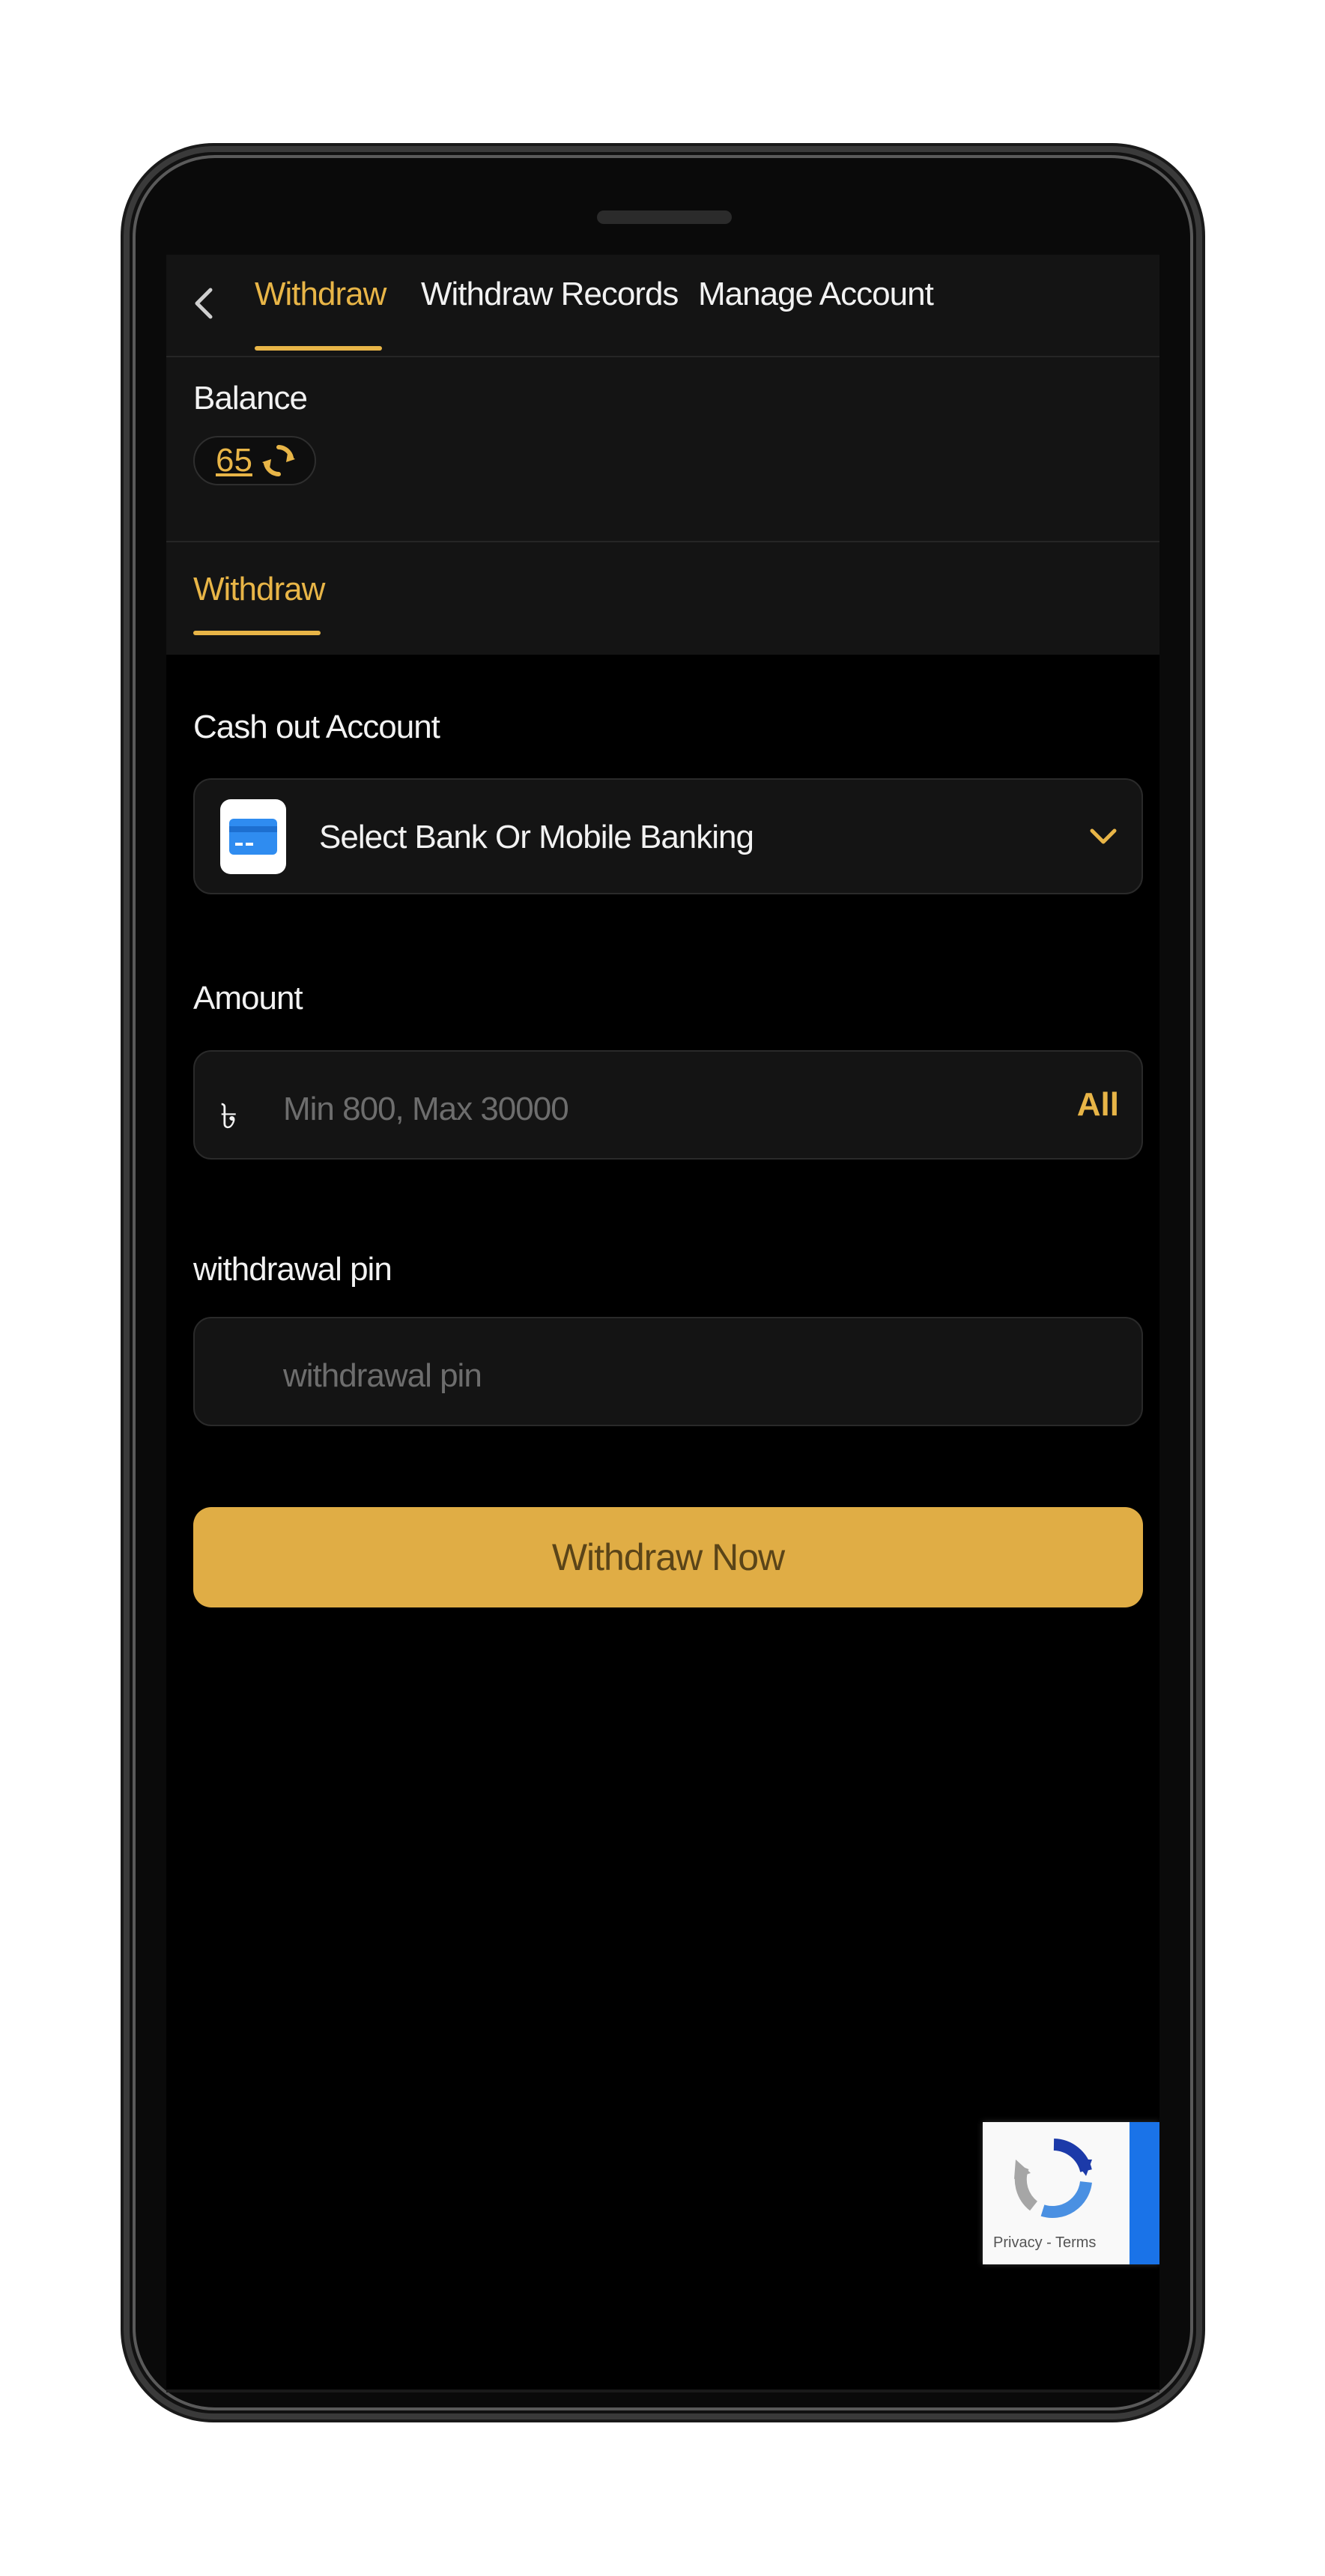 The image size is (1325, 2576). I want to click on cash-out-account-label: Cash out Account, so click(316, 727).